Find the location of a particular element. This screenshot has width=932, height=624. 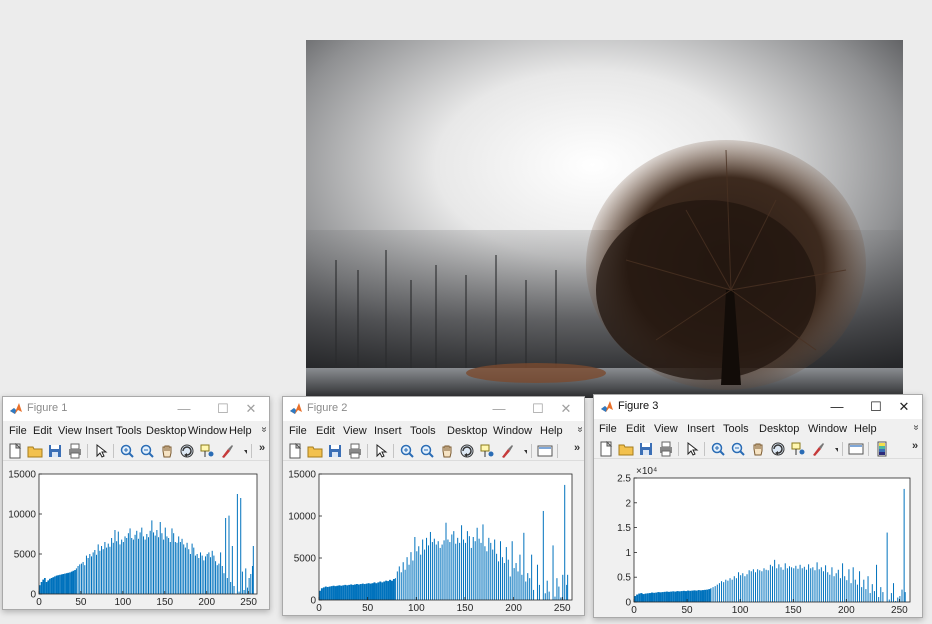

figure-toolbar: » is located at coordinates (136, 451).